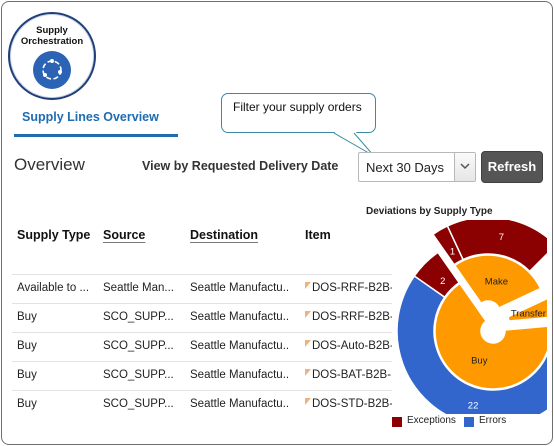 Image resolution: width=554 pixels, height=446 pixels. What do you see at coordinates (224, 235) in the screenshot?
I see `column-header-destination: Destination` at bounding box center [224, 235].